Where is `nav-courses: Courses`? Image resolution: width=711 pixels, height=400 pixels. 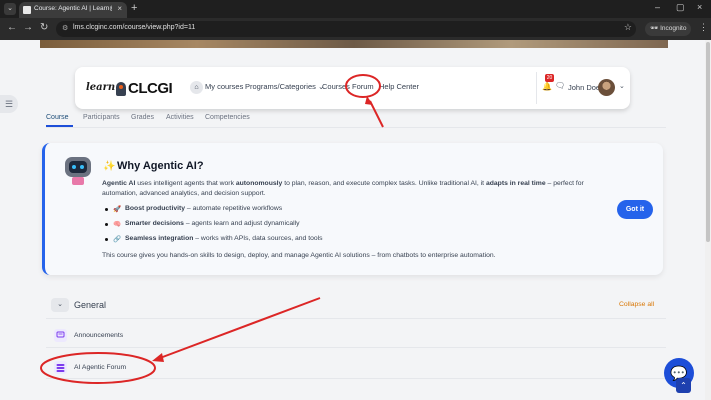
nav-courses: Courses is located at coordinates (336, 86).